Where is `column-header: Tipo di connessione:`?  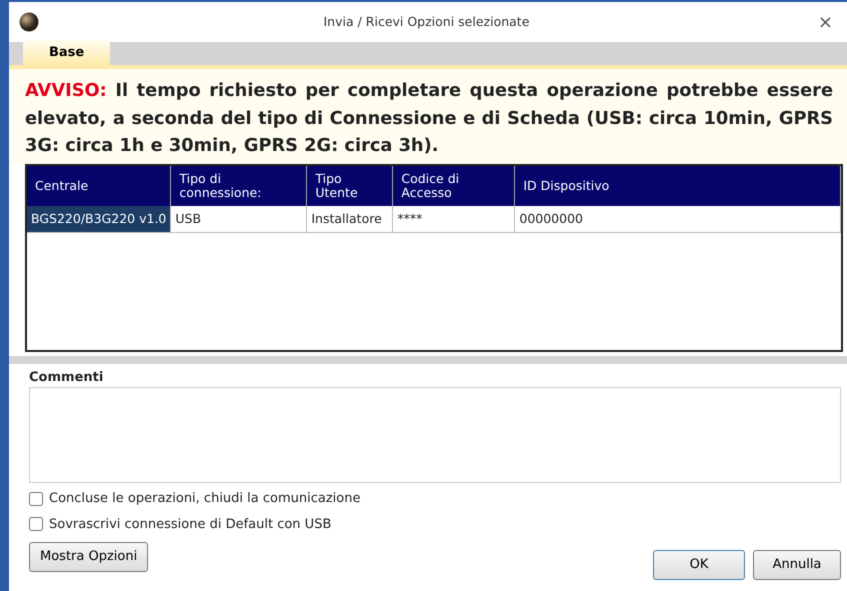 column-header: Tipo di connessione: is located at coordinates (238, 186).